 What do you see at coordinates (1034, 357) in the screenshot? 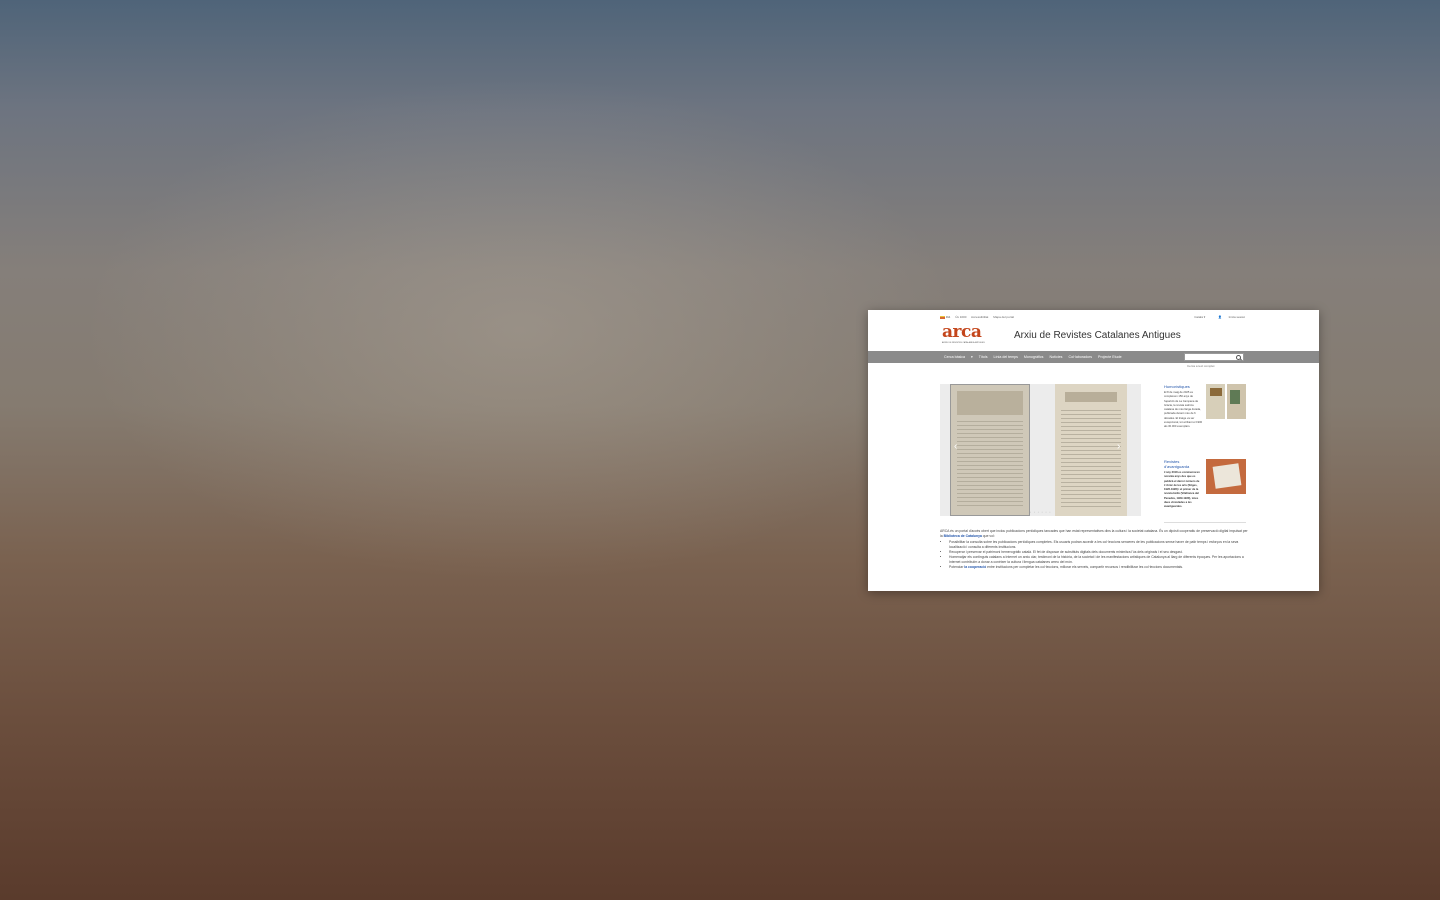
I see `nav-item-monografics: Monogràfics` at bounding box center [1034, 357].